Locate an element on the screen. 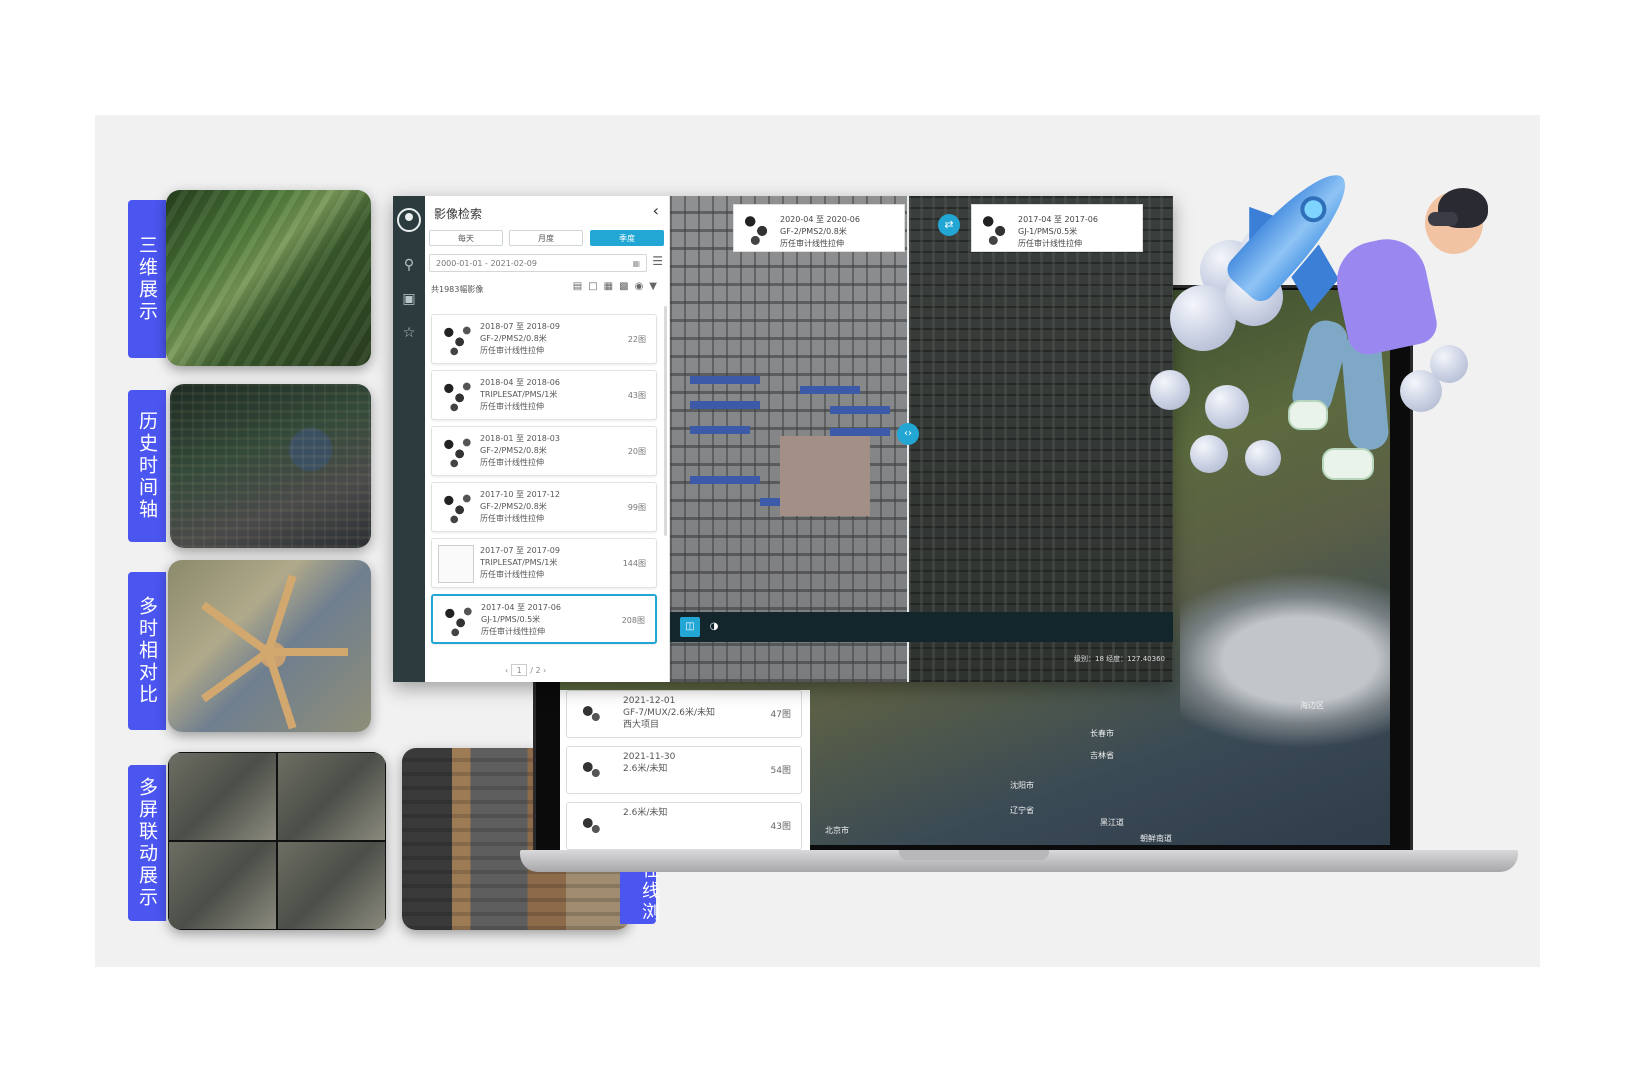 The width and height of the screenshot is (1631, 1080). feature-image-3d is located at coordinates (268, 278).